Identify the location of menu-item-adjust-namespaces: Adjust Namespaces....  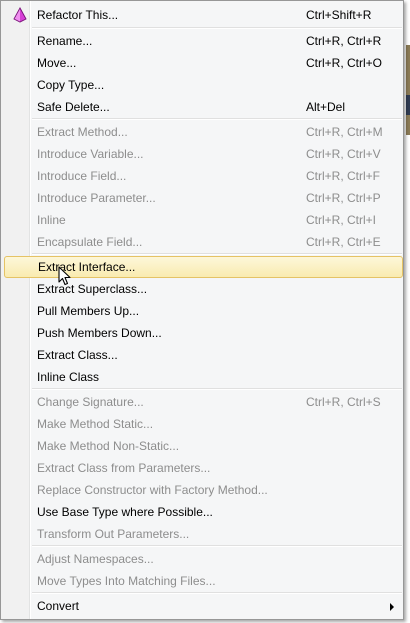
(203, 559).